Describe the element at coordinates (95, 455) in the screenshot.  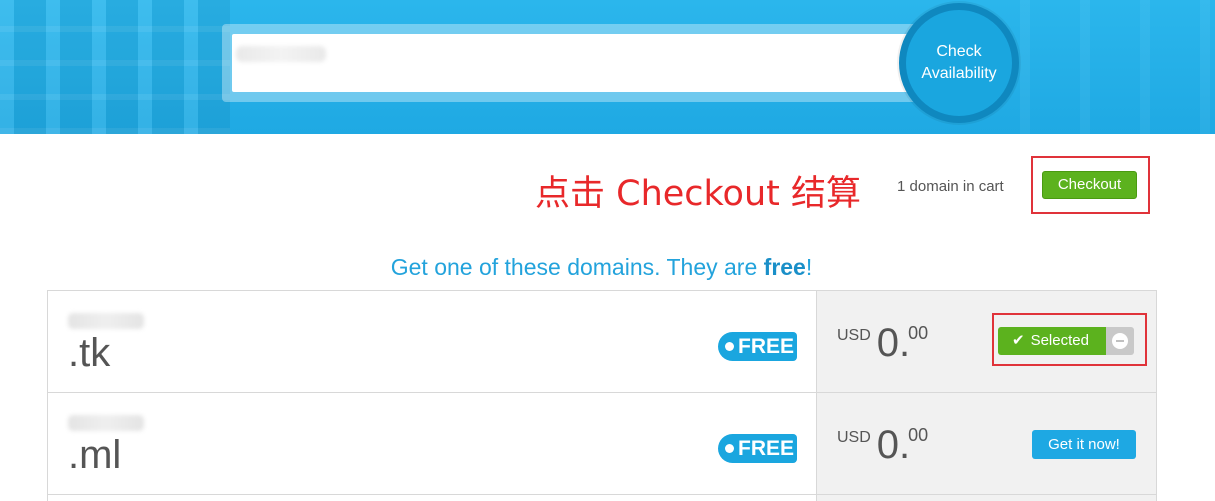
I see `domain-tld: .ml` at that location.